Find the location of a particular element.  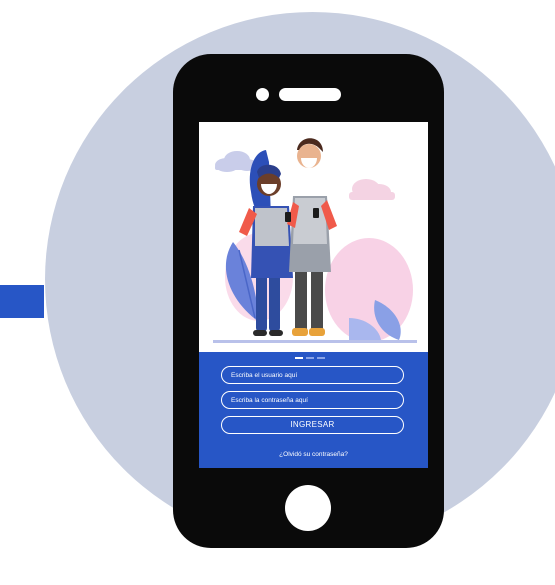

forgot-password-link: ¿Olvidó su contraseña? is located at coordinates (313, 454).